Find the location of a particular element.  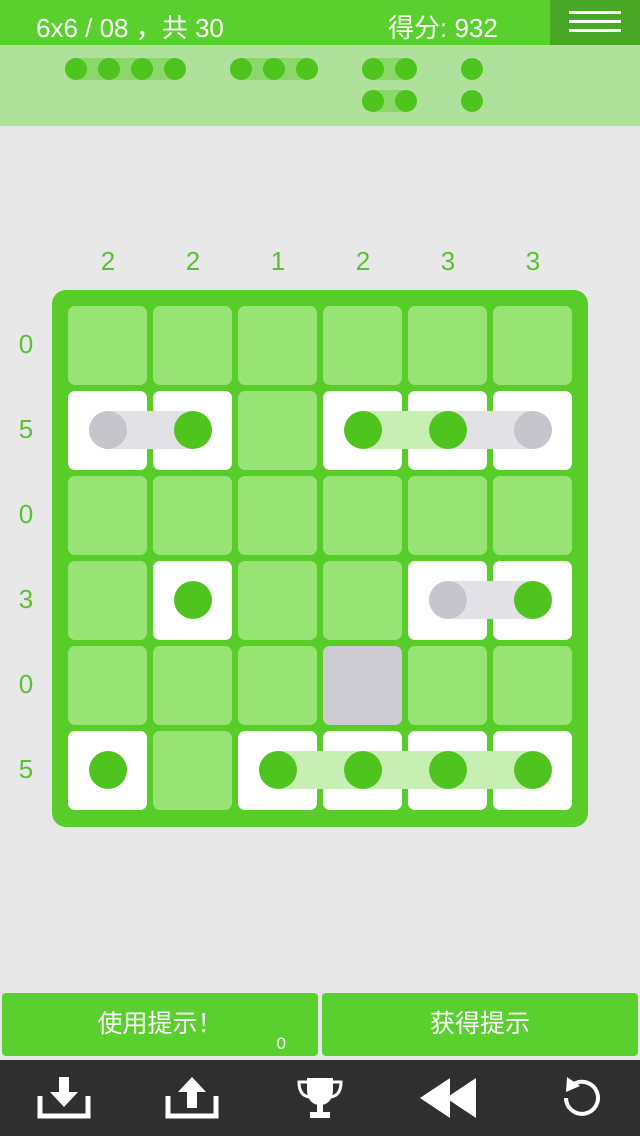

get-hints-button: 获得提示 is located at coordinates (480, 1024).